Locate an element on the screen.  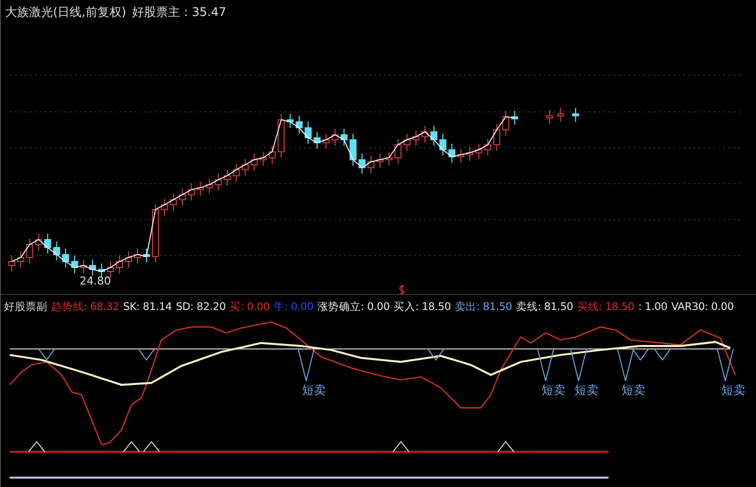
indicator-value: 好股票主 : 35.47 is located at coordinates (179, 12).